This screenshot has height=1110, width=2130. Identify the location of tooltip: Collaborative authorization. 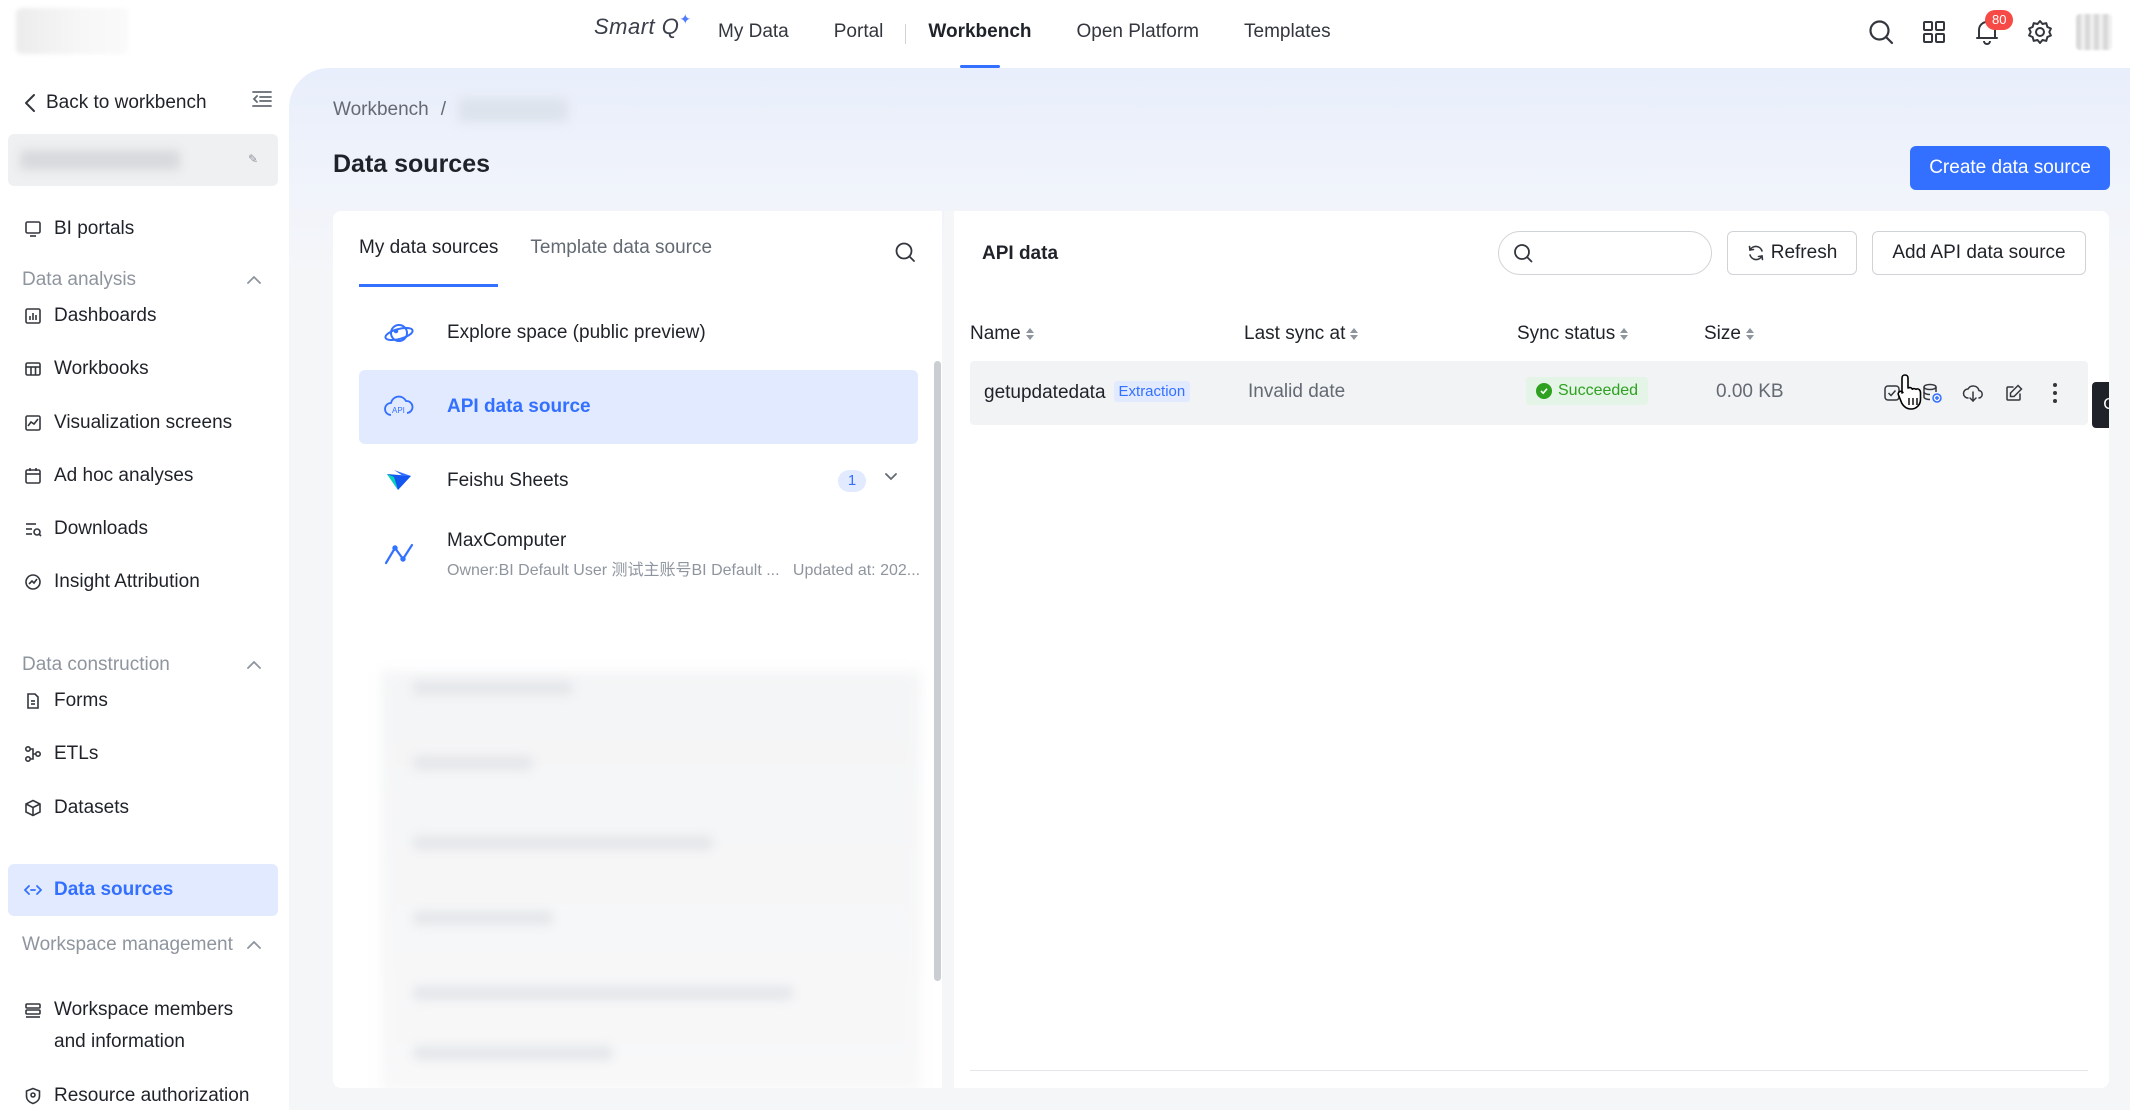
(2100, 405).